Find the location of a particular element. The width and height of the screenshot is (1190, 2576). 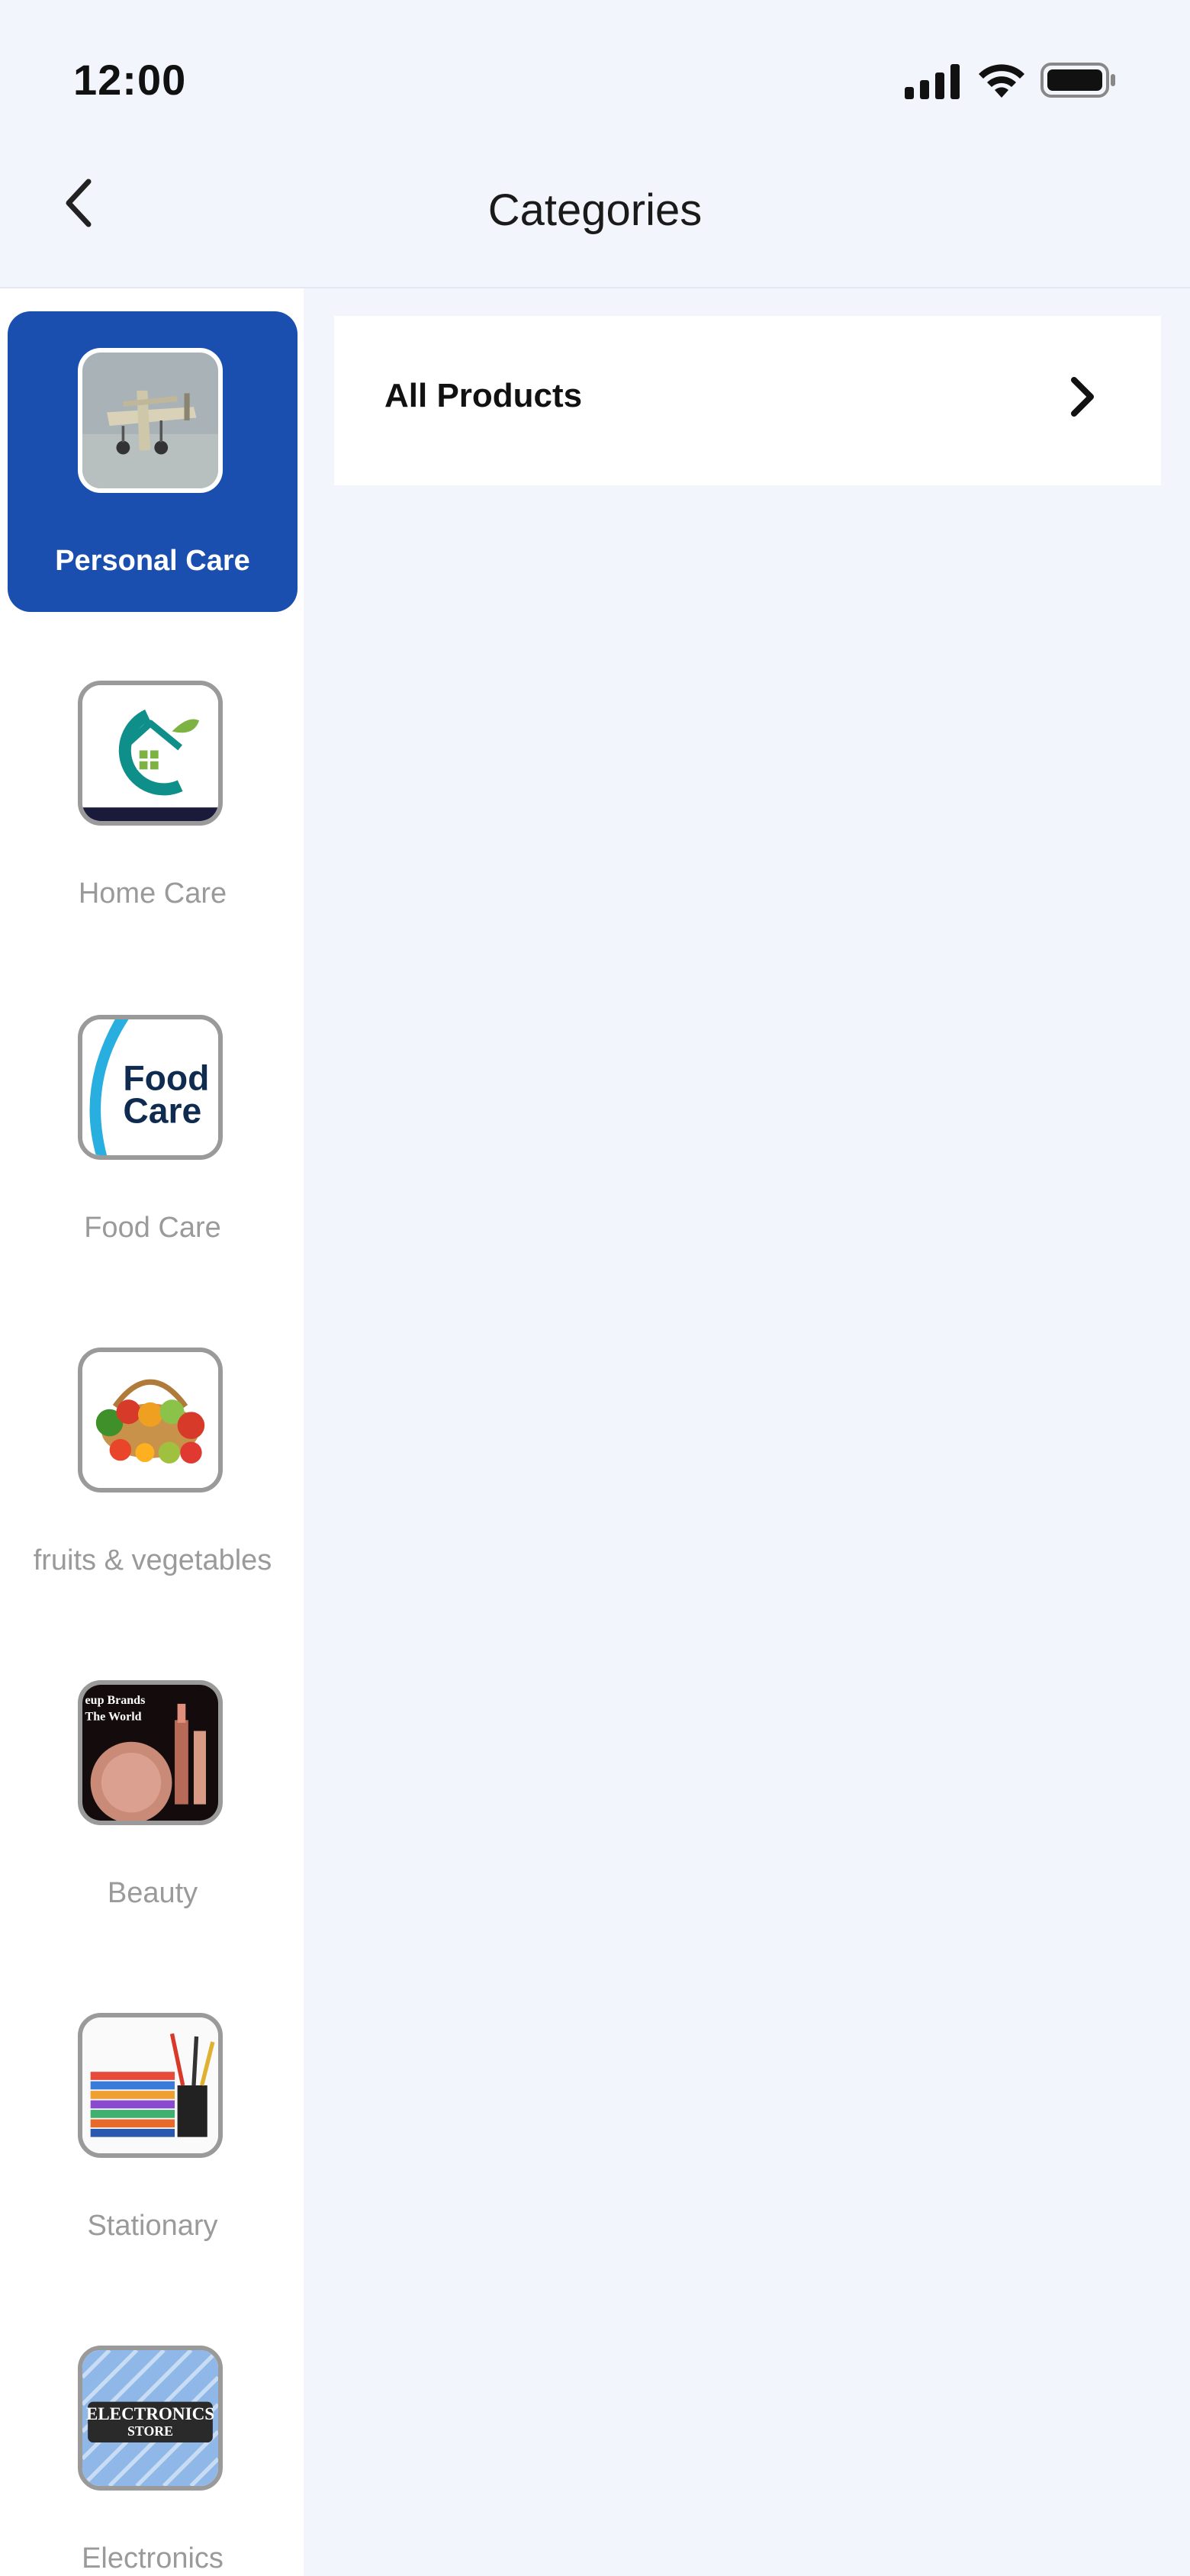

home-care-logo is located at coordinates (150, 753).